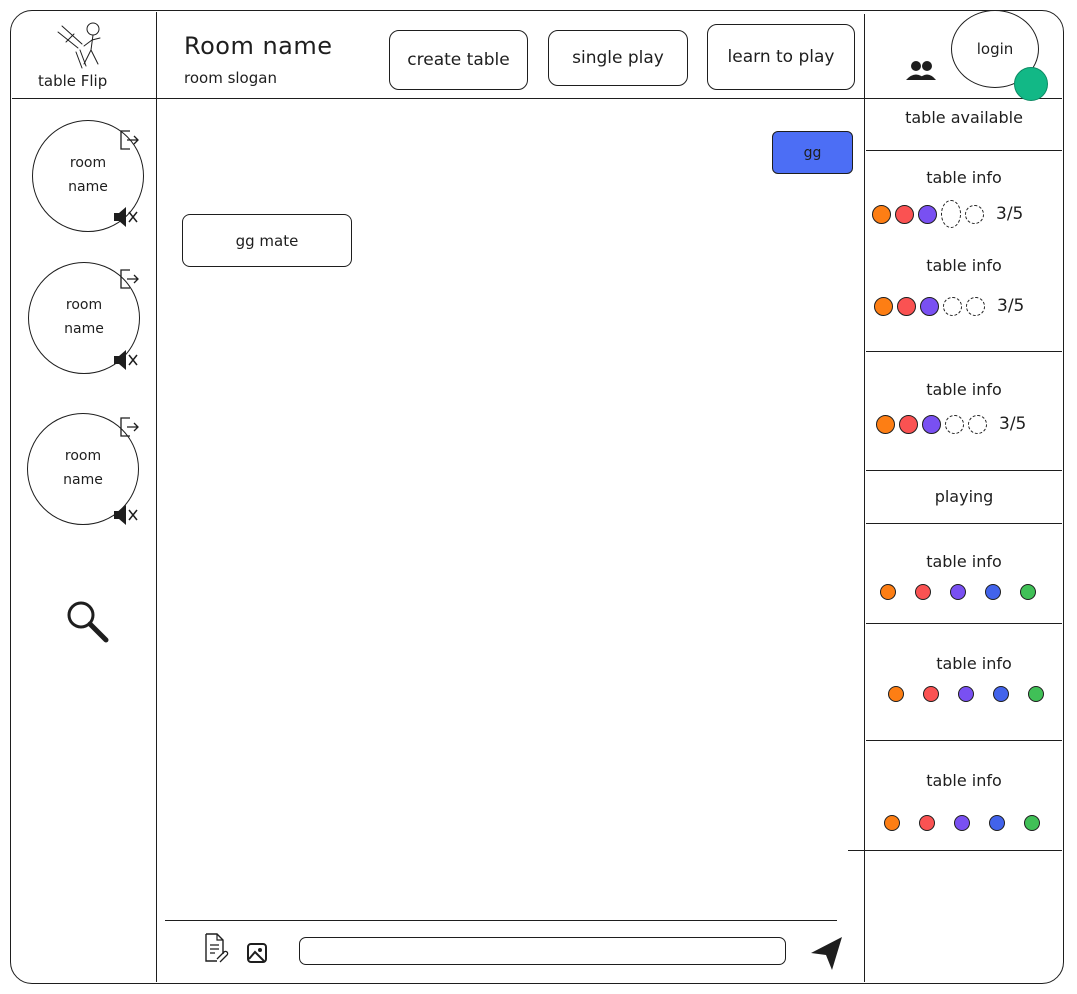 The height and width of the screenshot is (994, 1077). Describe the element at coordinates (501, 920) in the screenshot. I see `chat-input-divider` at that location.